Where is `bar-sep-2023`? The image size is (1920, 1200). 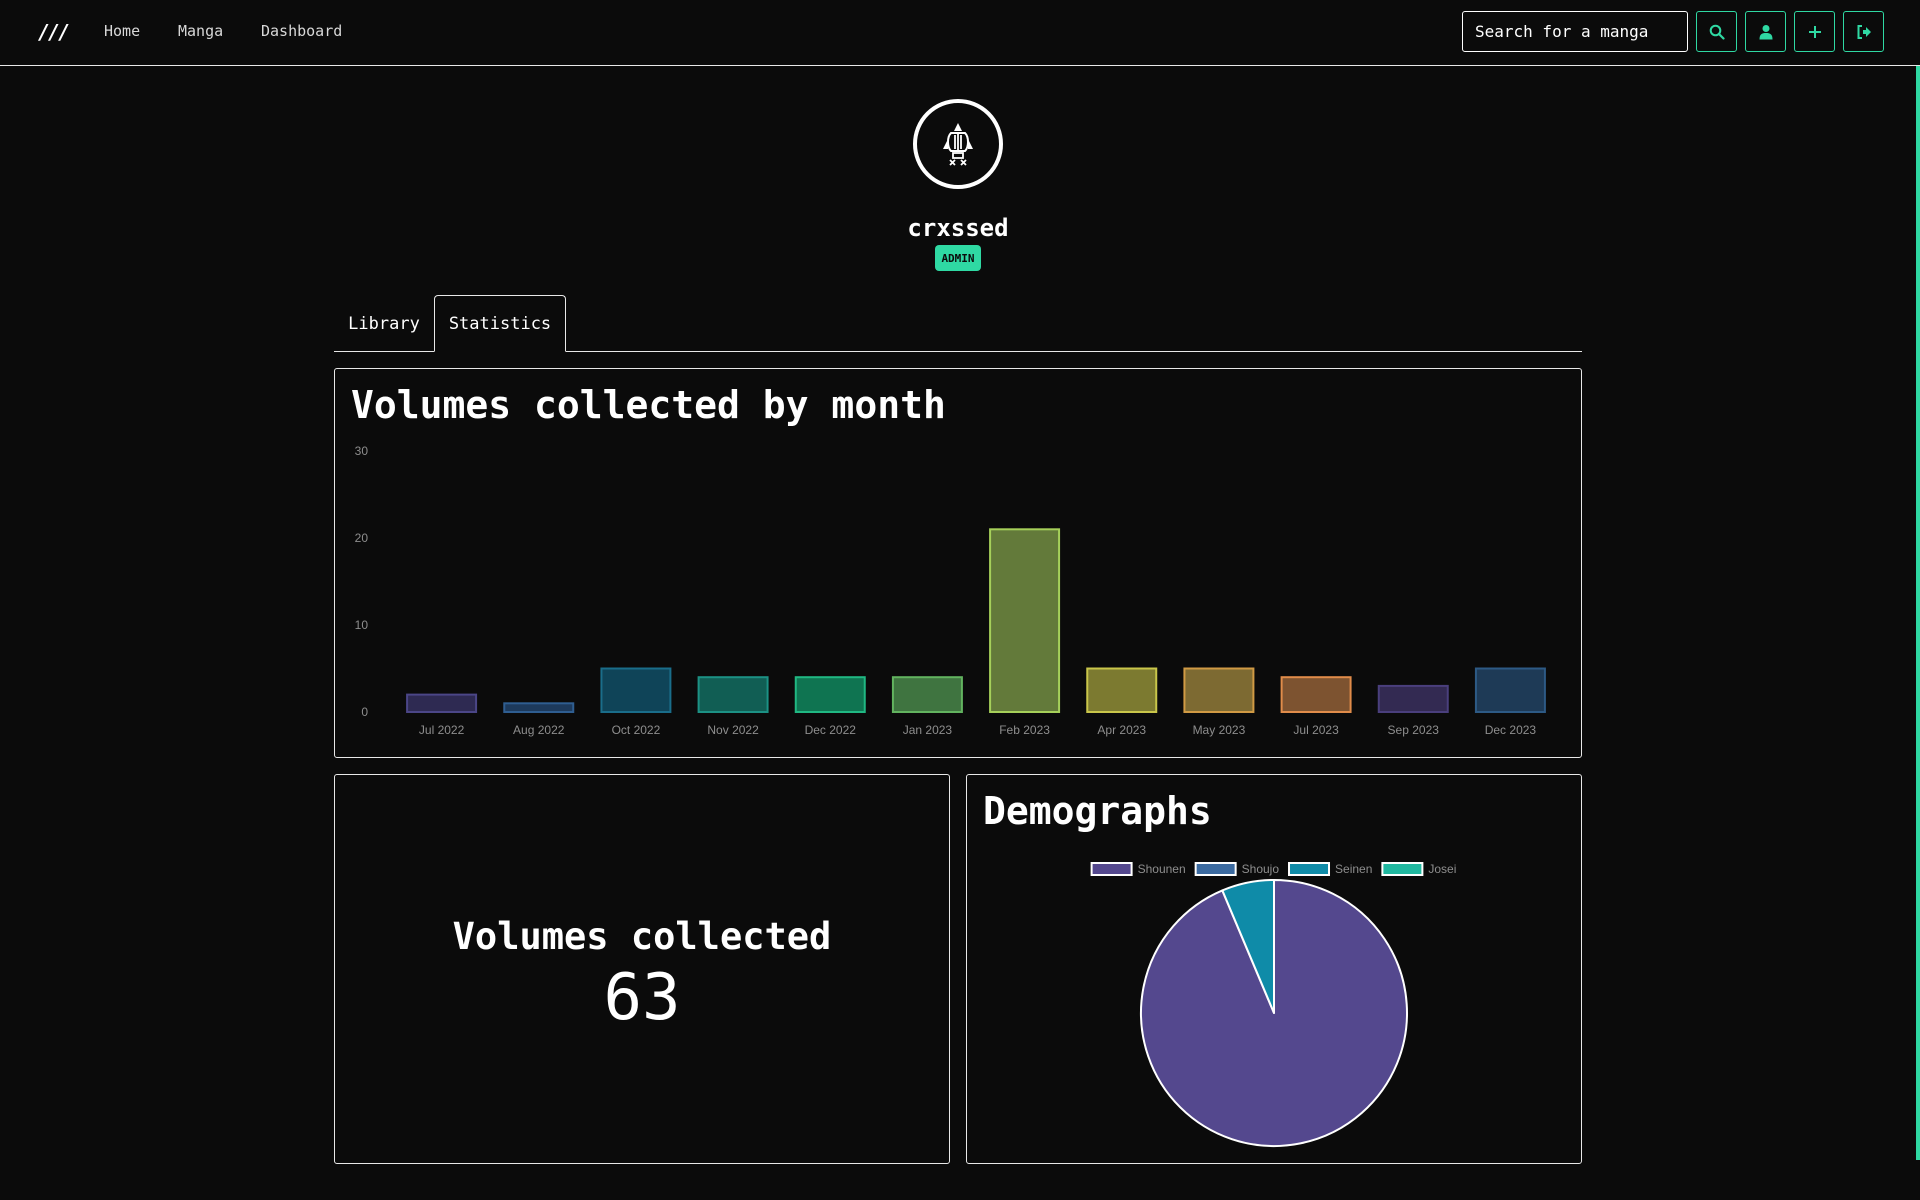 bar-sep-2023 is located at coordinates (1413, 698).